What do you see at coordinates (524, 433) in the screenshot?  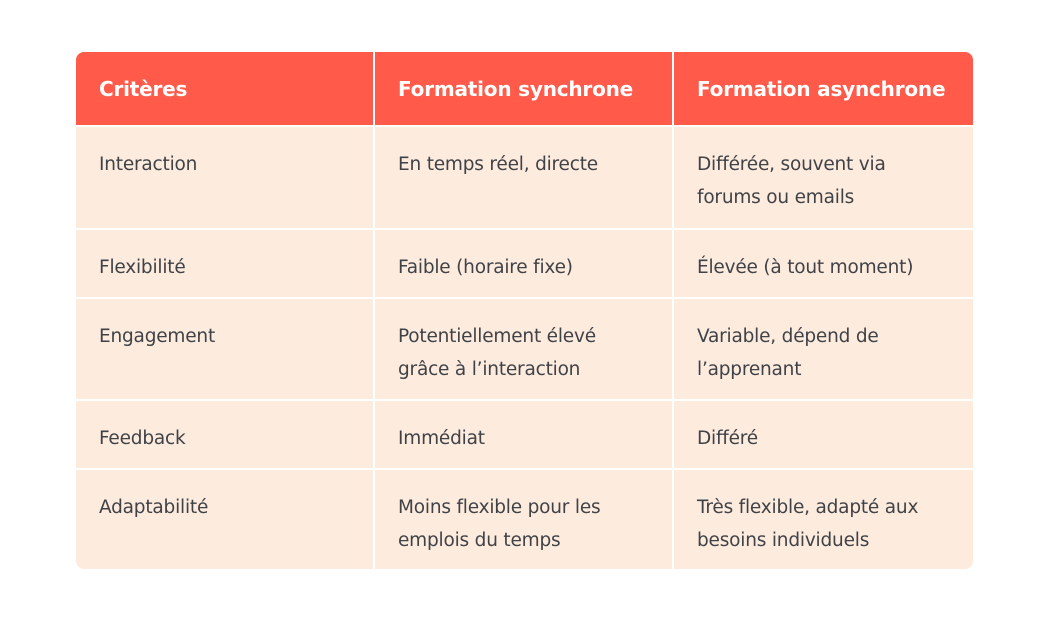 I see `row-synchrone: Immédiat` at bounding box center [524, 433].